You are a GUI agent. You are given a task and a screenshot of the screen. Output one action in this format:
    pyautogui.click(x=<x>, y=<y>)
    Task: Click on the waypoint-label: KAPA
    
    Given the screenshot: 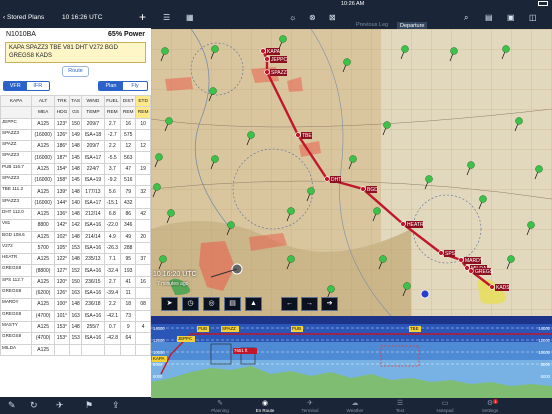 What is the action you would take?
    pyautogui.click(x=274, y=52)
    